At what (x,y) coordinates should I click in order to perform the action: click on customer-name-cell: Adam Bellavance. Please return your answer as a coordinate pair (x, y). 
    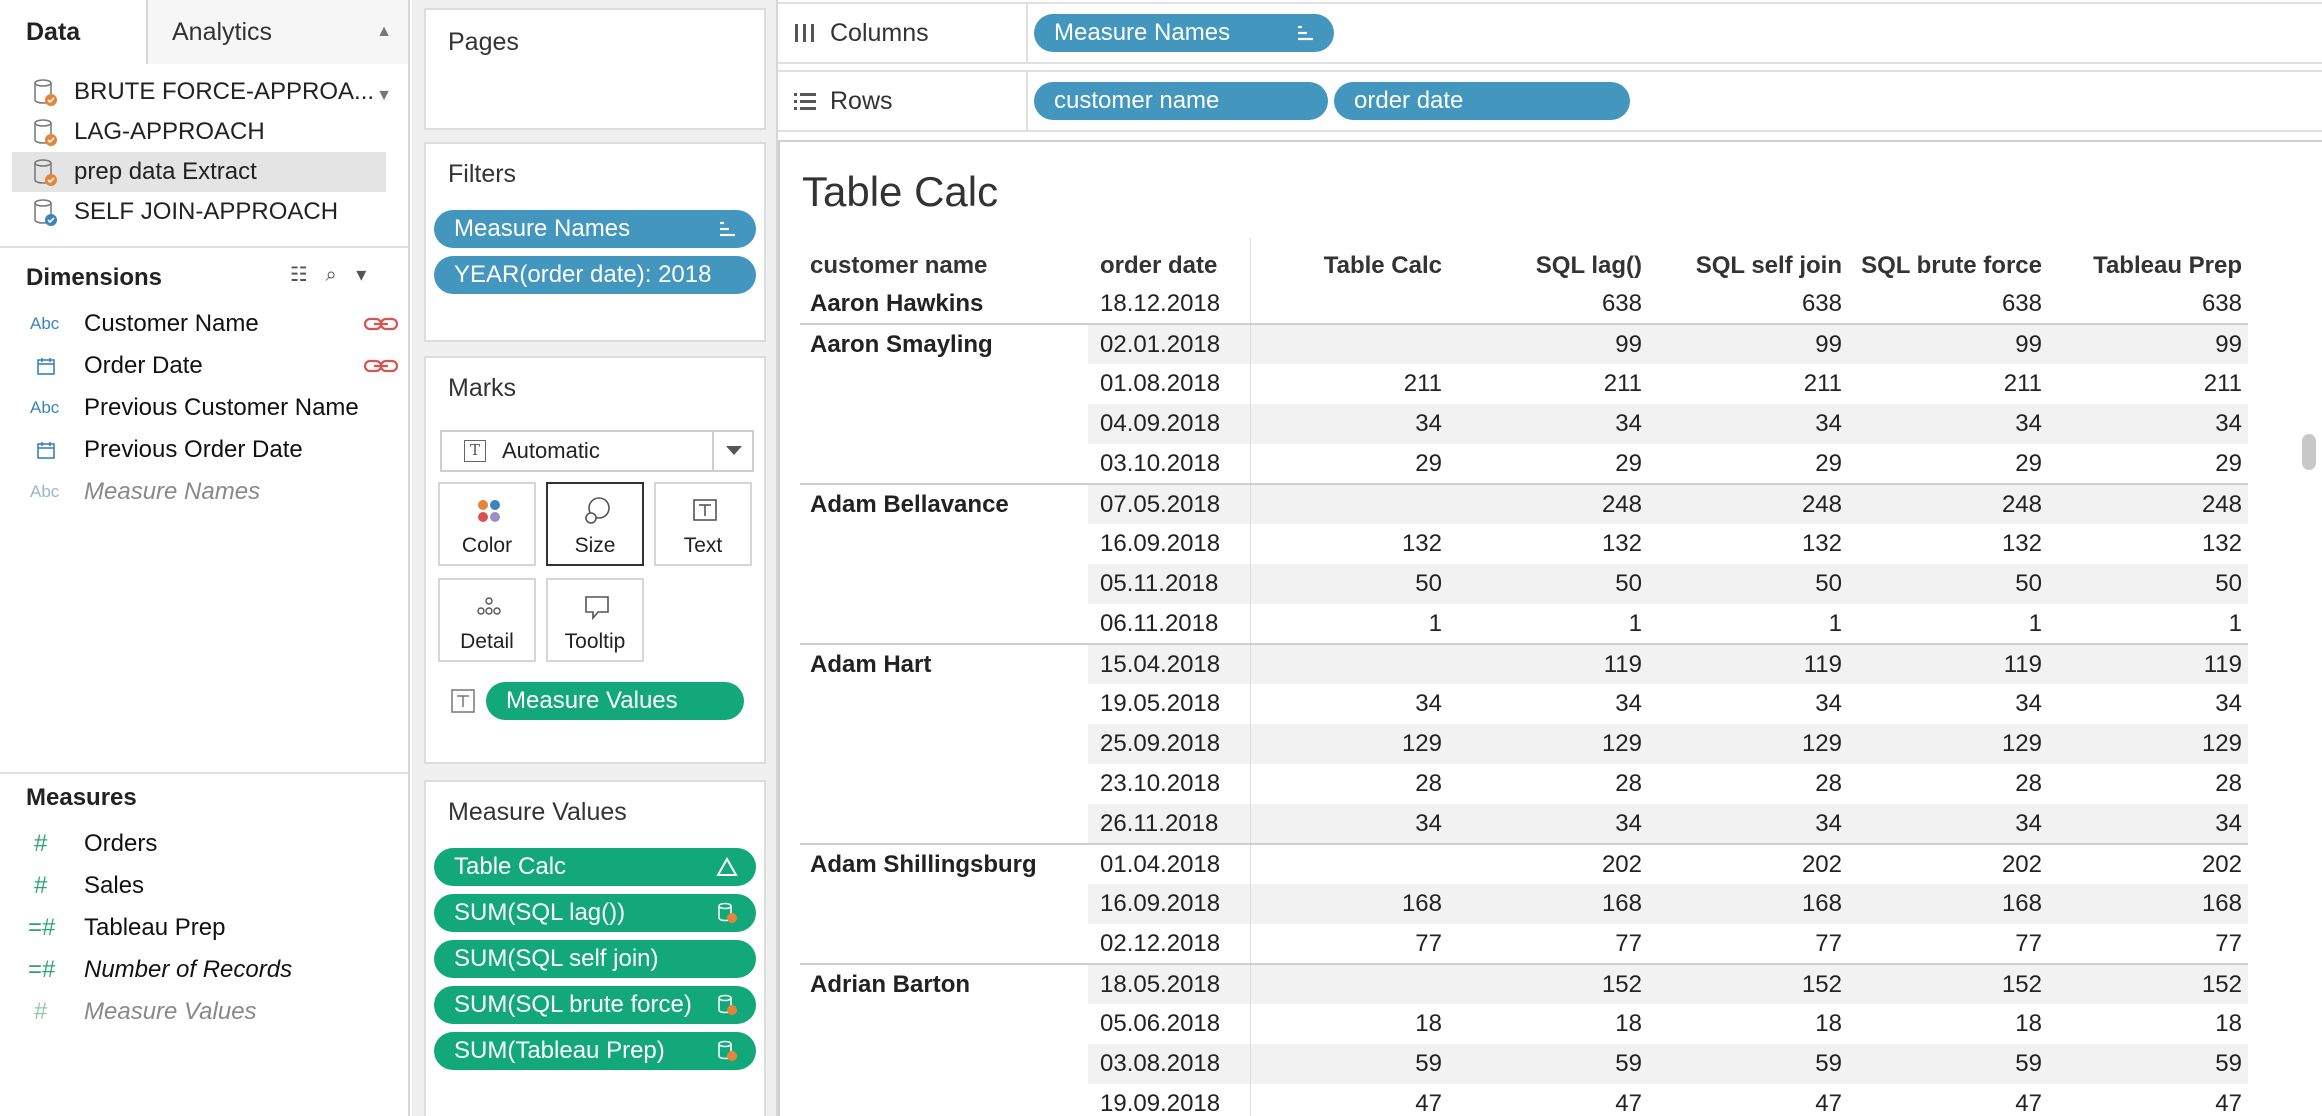
    Looking at the image, I should click on (944, 563).